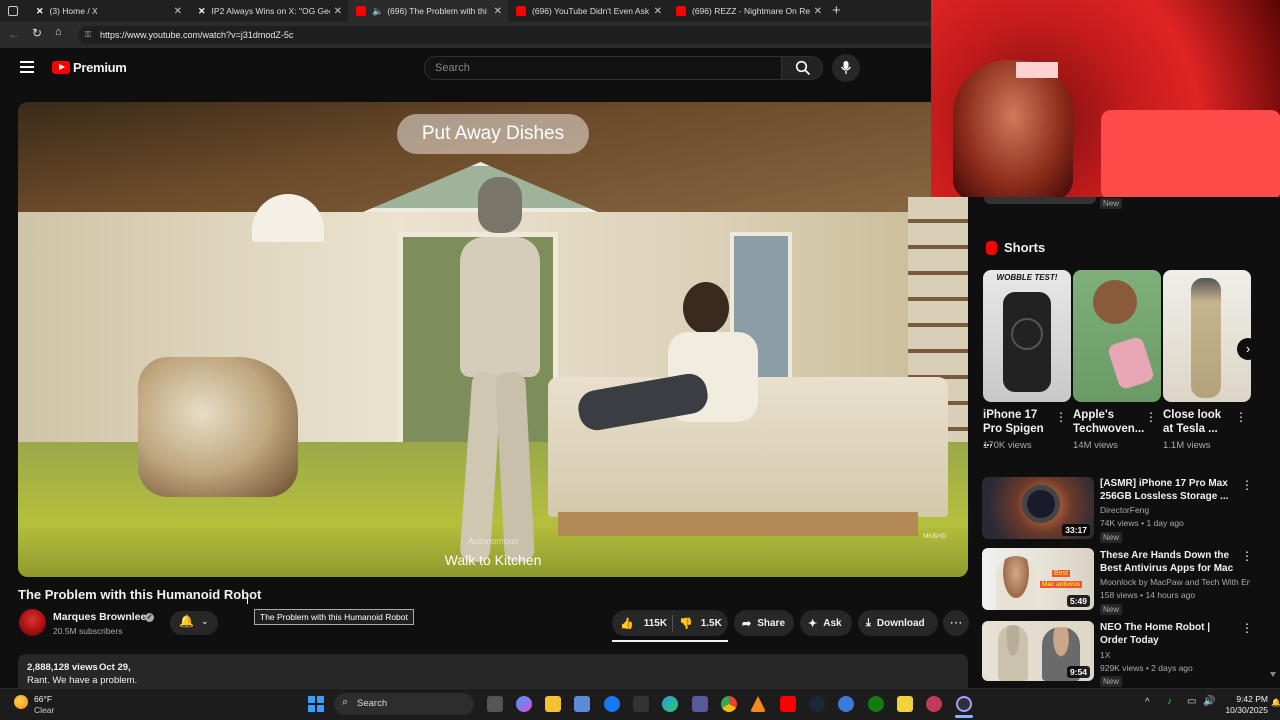  Describe the element at coordinates (89, 67) in the screenshot. I see `youtube-logo: Premium` at that location.